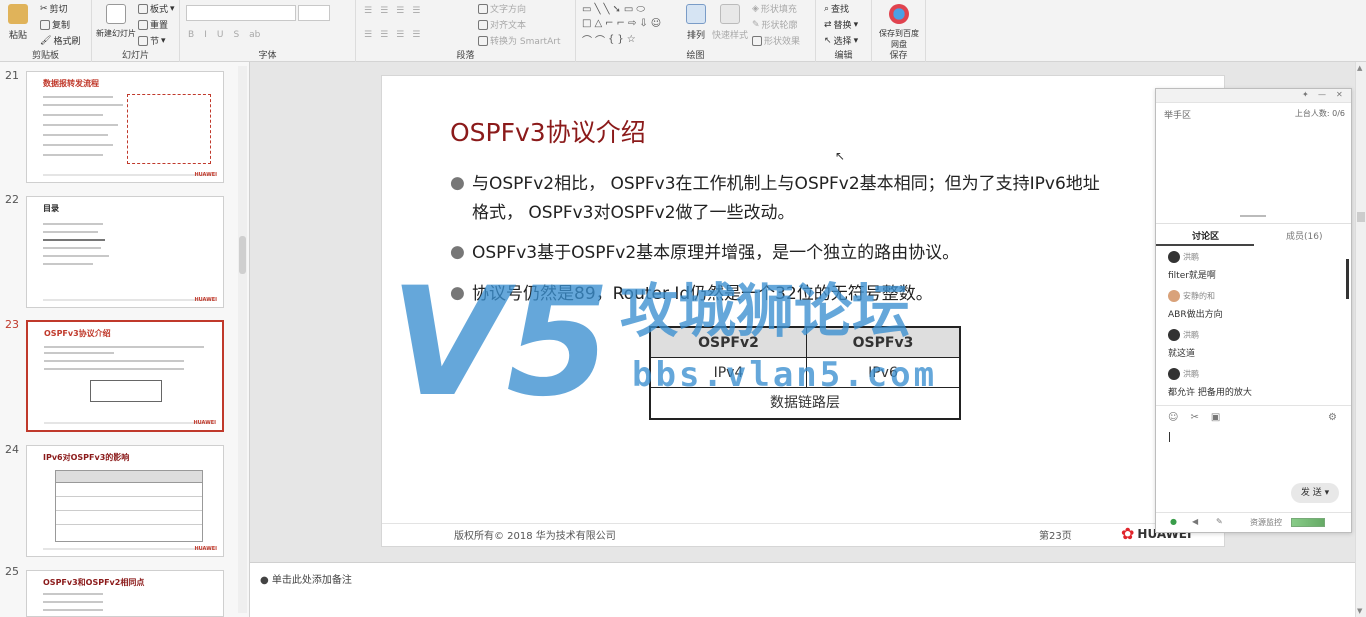 The image size is (1366, 617). Describe the element at coordinates (729, 343) in the screenshot. I see `table-header-ospfv2: OSPFv2` at that location.